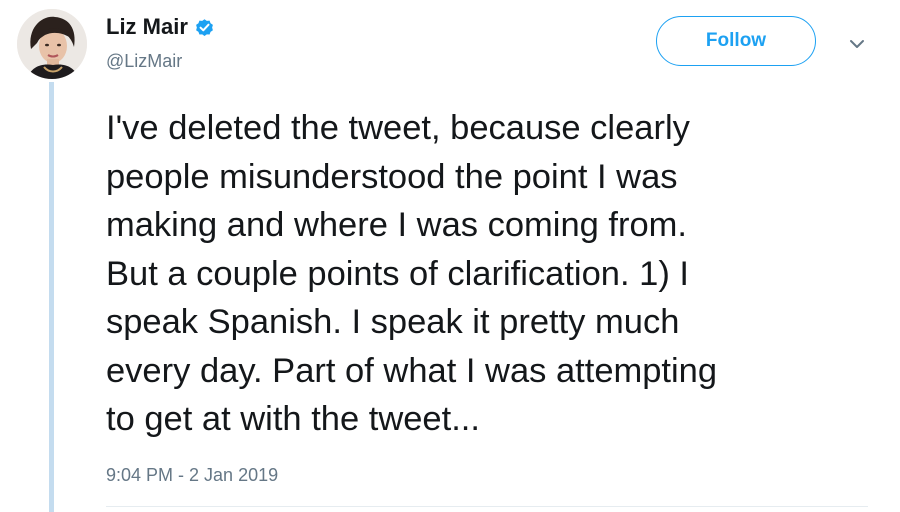 This screenshot has height=512, width=900. I want to click on thread-line, so click(51, 297).